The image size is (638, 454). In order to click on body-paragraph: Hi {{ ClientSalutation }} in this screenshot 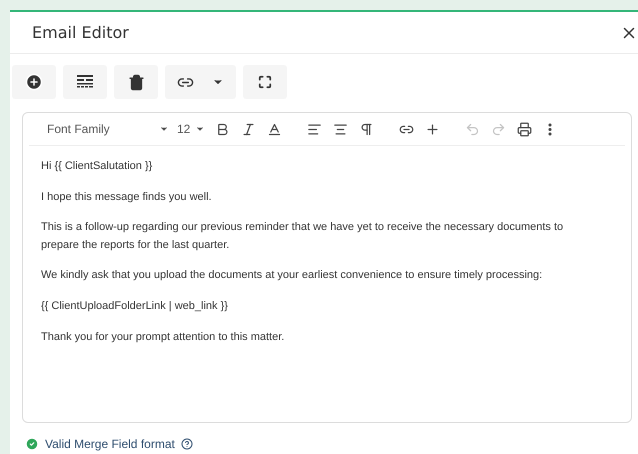, I will do `click(97, 166)`.